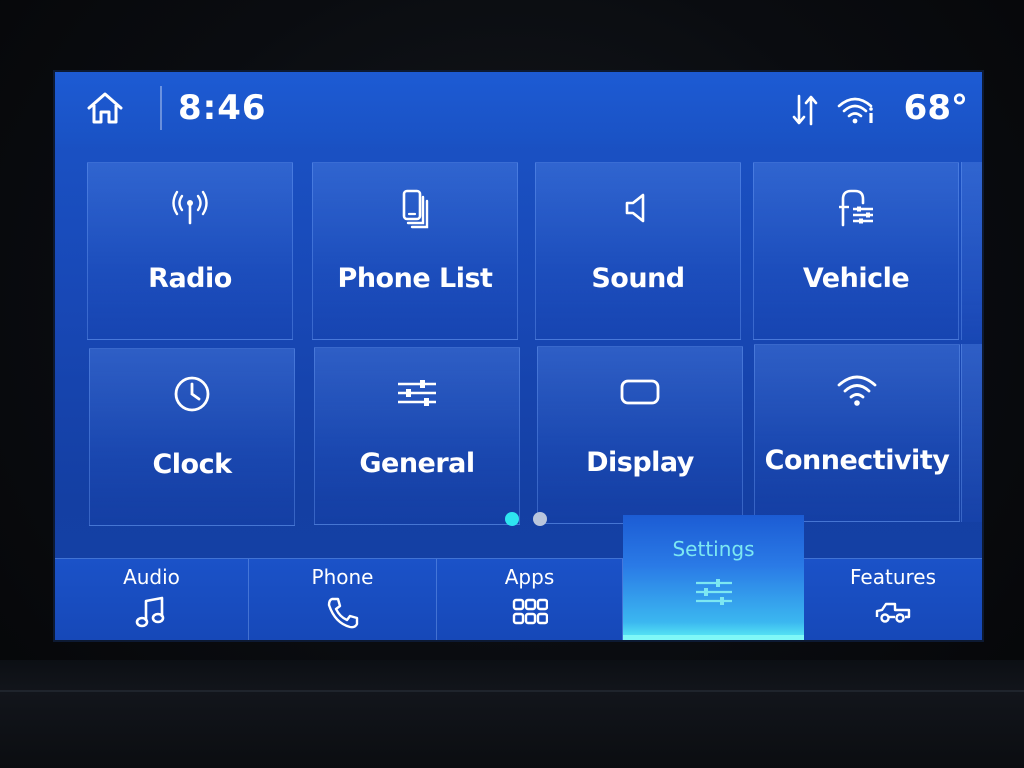  Describe the element at coordinates (190, 251) in the screenshot. I see `tile-radio: Radio` at that location.